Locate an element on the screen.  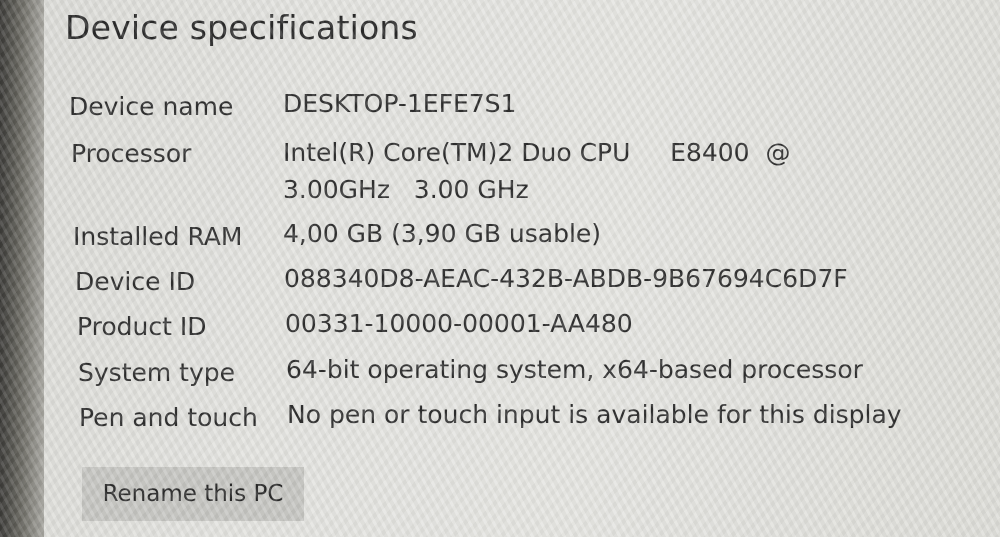
spec-label-system-type: System type is located at coordinates (157, 372).